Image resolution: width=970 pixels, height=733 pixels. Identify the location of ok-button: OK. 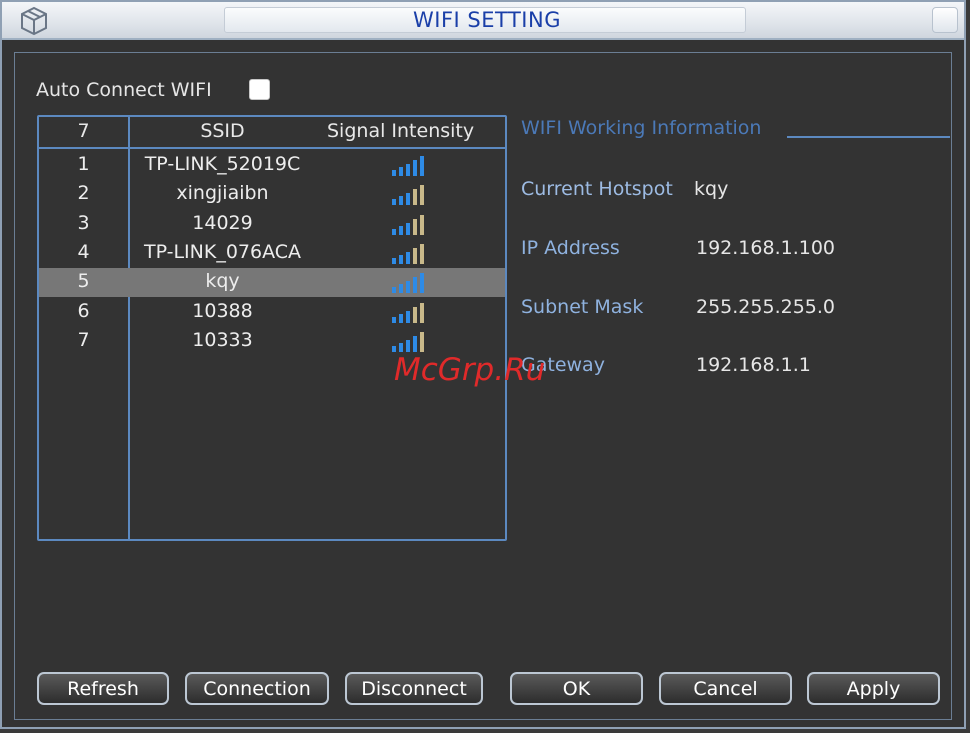
(576, 688).